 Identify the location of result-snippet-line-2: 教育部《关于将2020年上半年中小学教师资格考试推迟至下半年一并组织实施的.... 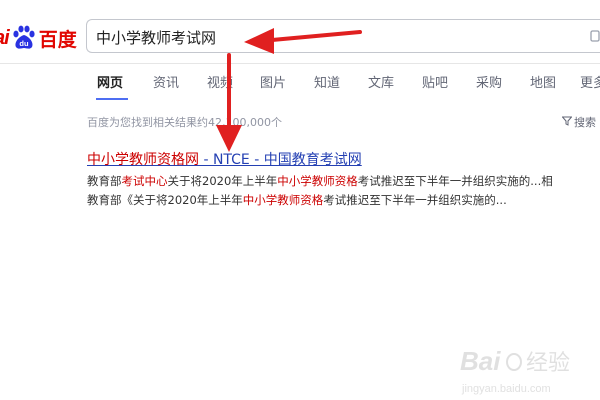
(297, 200).